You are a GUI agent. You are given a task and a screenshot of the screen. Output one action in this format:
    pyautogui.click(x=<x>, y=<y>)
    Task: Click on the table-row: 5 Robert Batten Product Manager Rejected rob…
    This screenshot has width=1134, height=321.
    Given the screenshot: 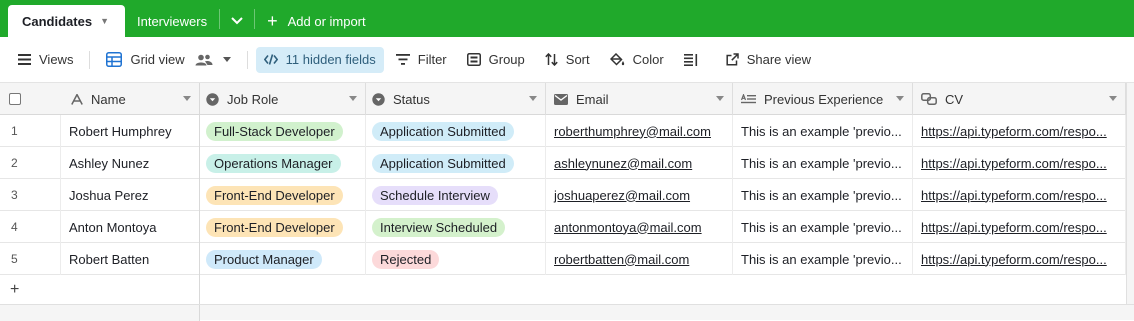 What is the action you would take?
    pyautogui.click(x=563, y=259)
    